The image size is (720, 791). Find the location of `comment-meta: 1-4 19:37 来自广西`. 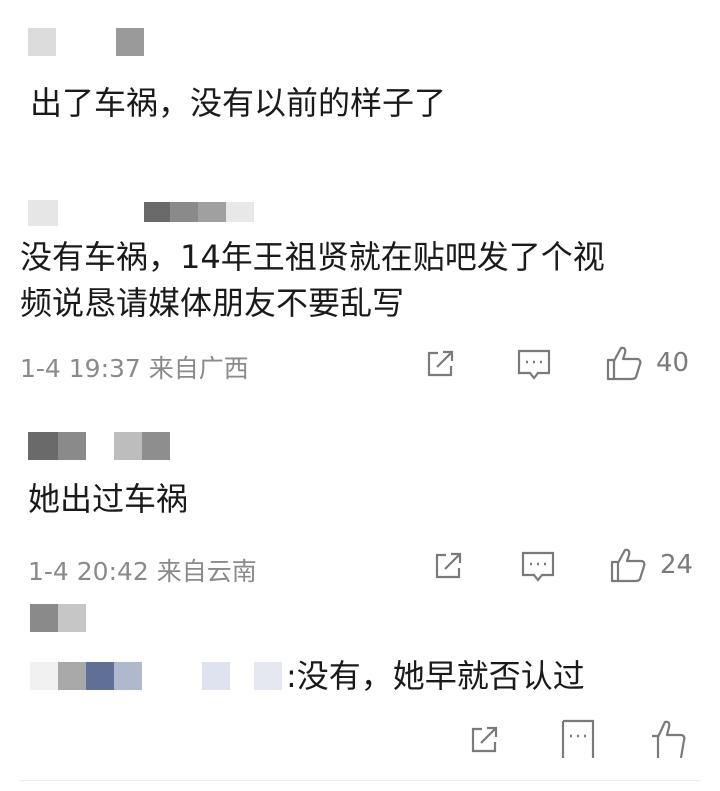

comment-meta: 1-4 19:37 来自广西 is located at coordinates (134, 367).